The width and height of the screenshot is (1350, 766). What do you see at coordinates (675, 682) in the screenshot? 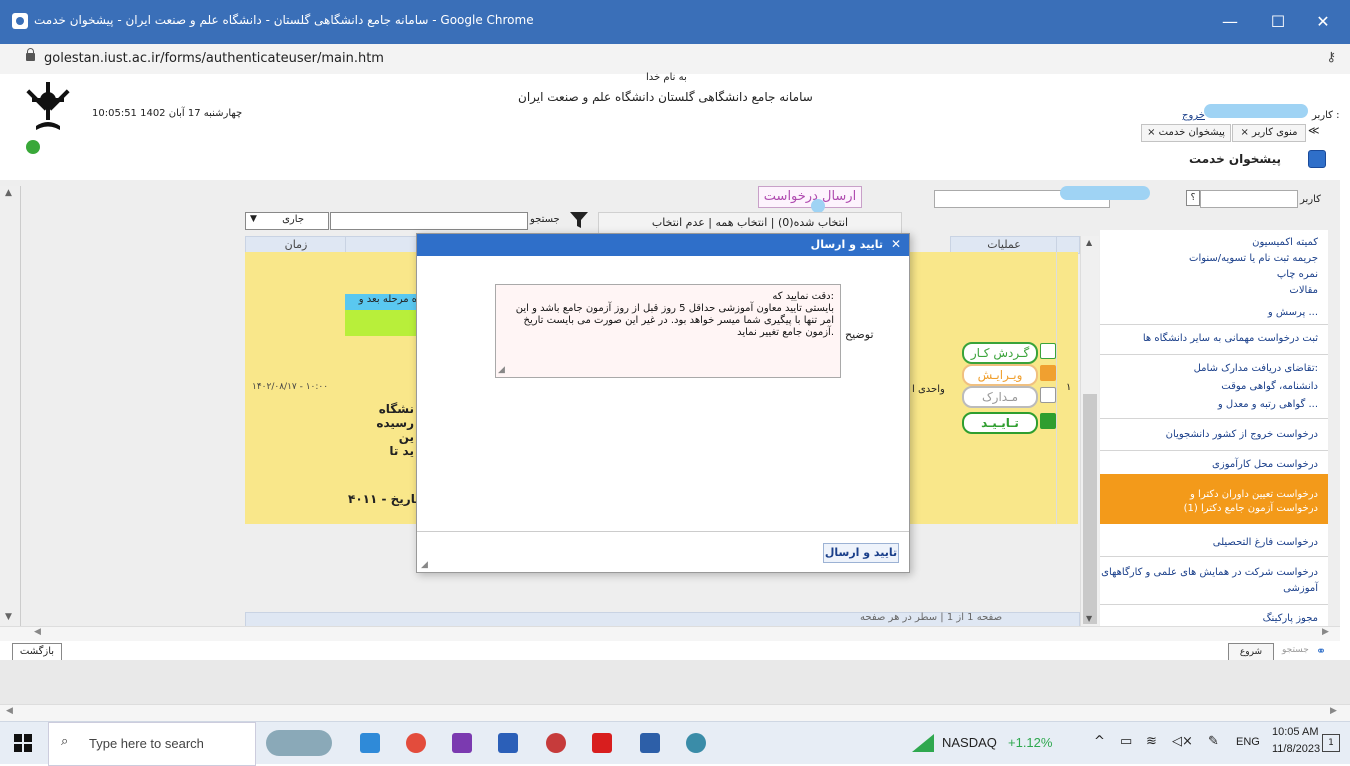
I see `lower-frame` at bounding box center [675, 682].